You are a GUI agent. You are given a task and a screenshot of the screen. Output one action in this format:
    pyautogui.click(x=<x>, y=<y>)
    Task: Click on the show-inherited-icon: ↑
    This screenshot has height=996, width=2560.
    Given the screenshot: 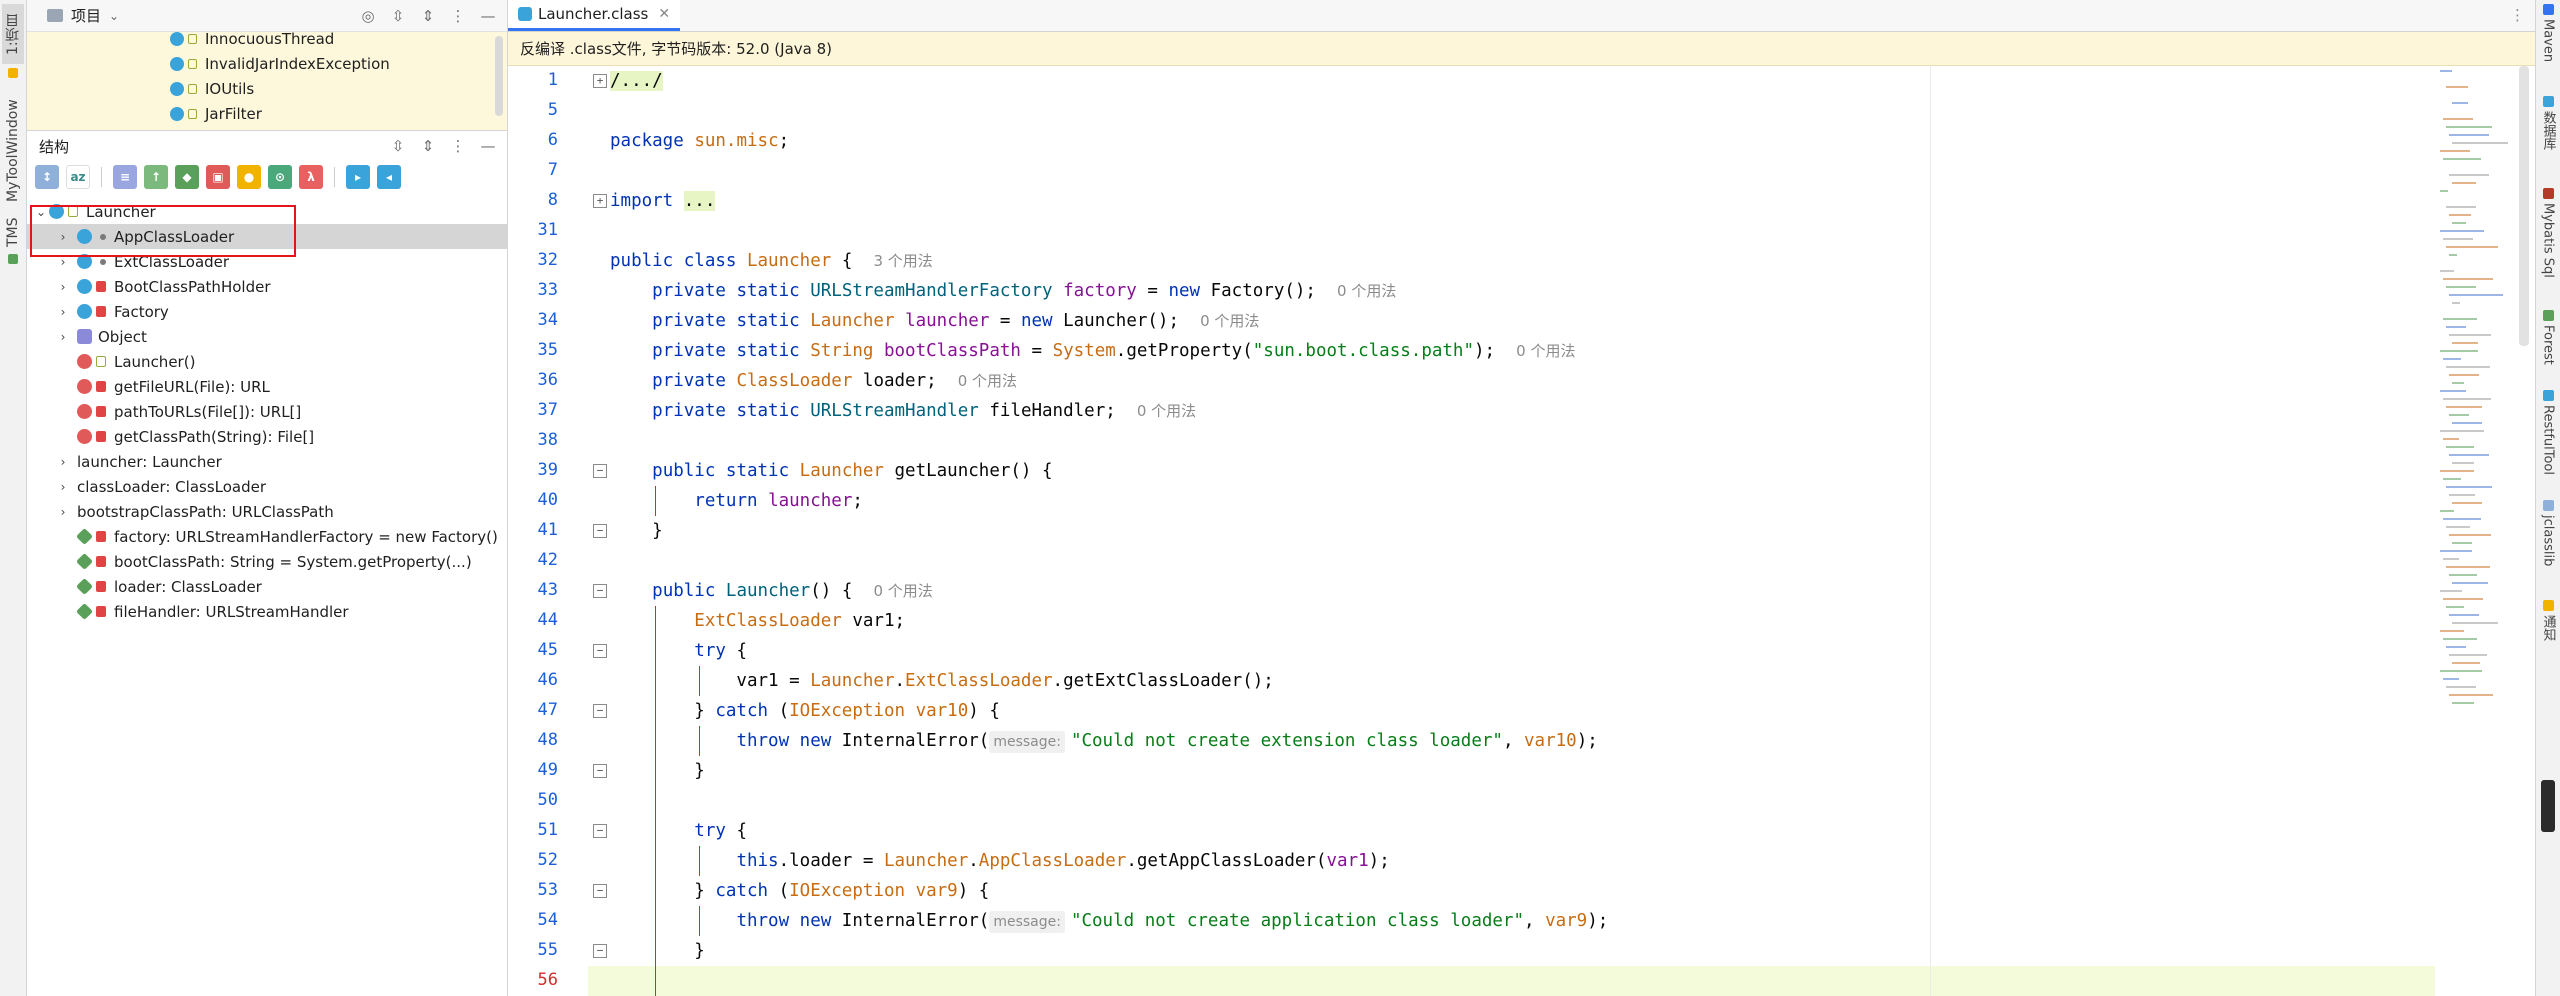 What is the action you would take?
    pyautogui.click(x=156, y=177)
    